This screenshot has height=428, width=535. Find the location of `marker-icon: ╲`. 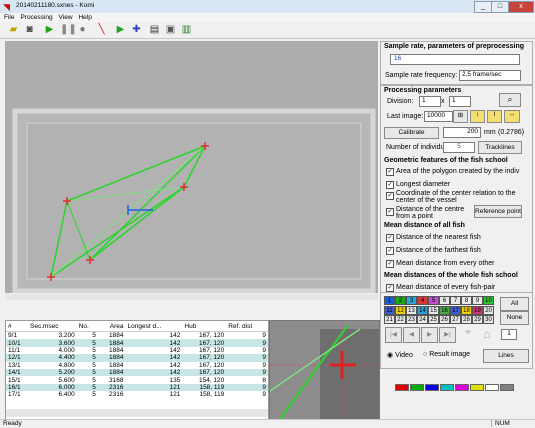

marker-icon: ╲ is located at coordinates (101, 30).